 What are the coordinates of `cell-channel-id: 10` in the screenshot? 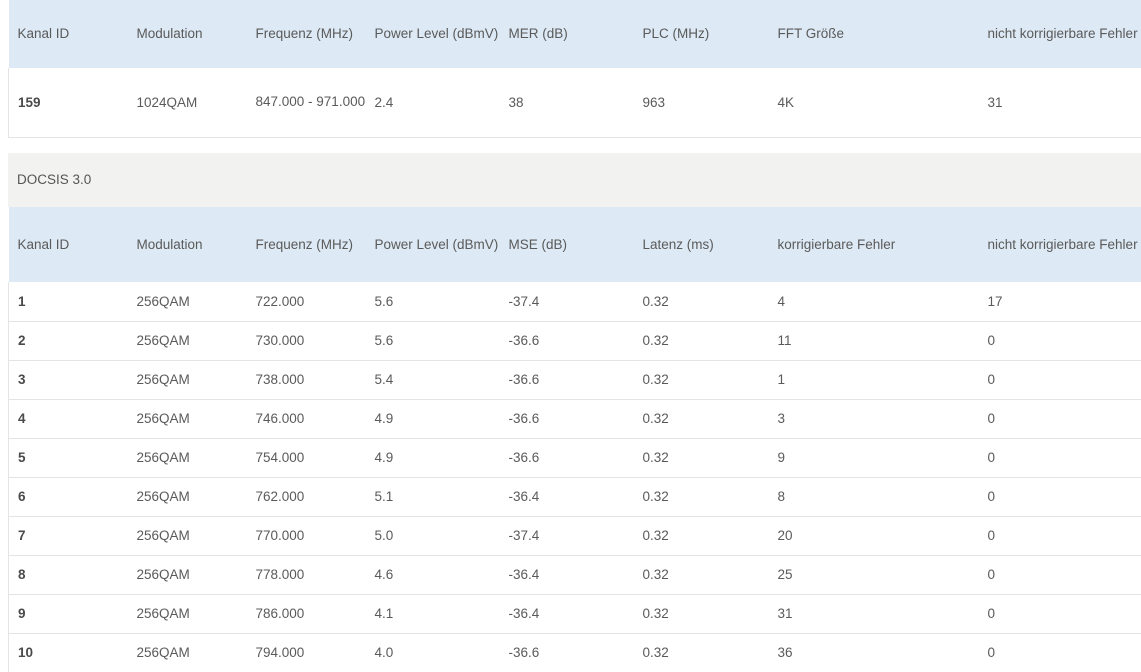 It's located at (68, 652).